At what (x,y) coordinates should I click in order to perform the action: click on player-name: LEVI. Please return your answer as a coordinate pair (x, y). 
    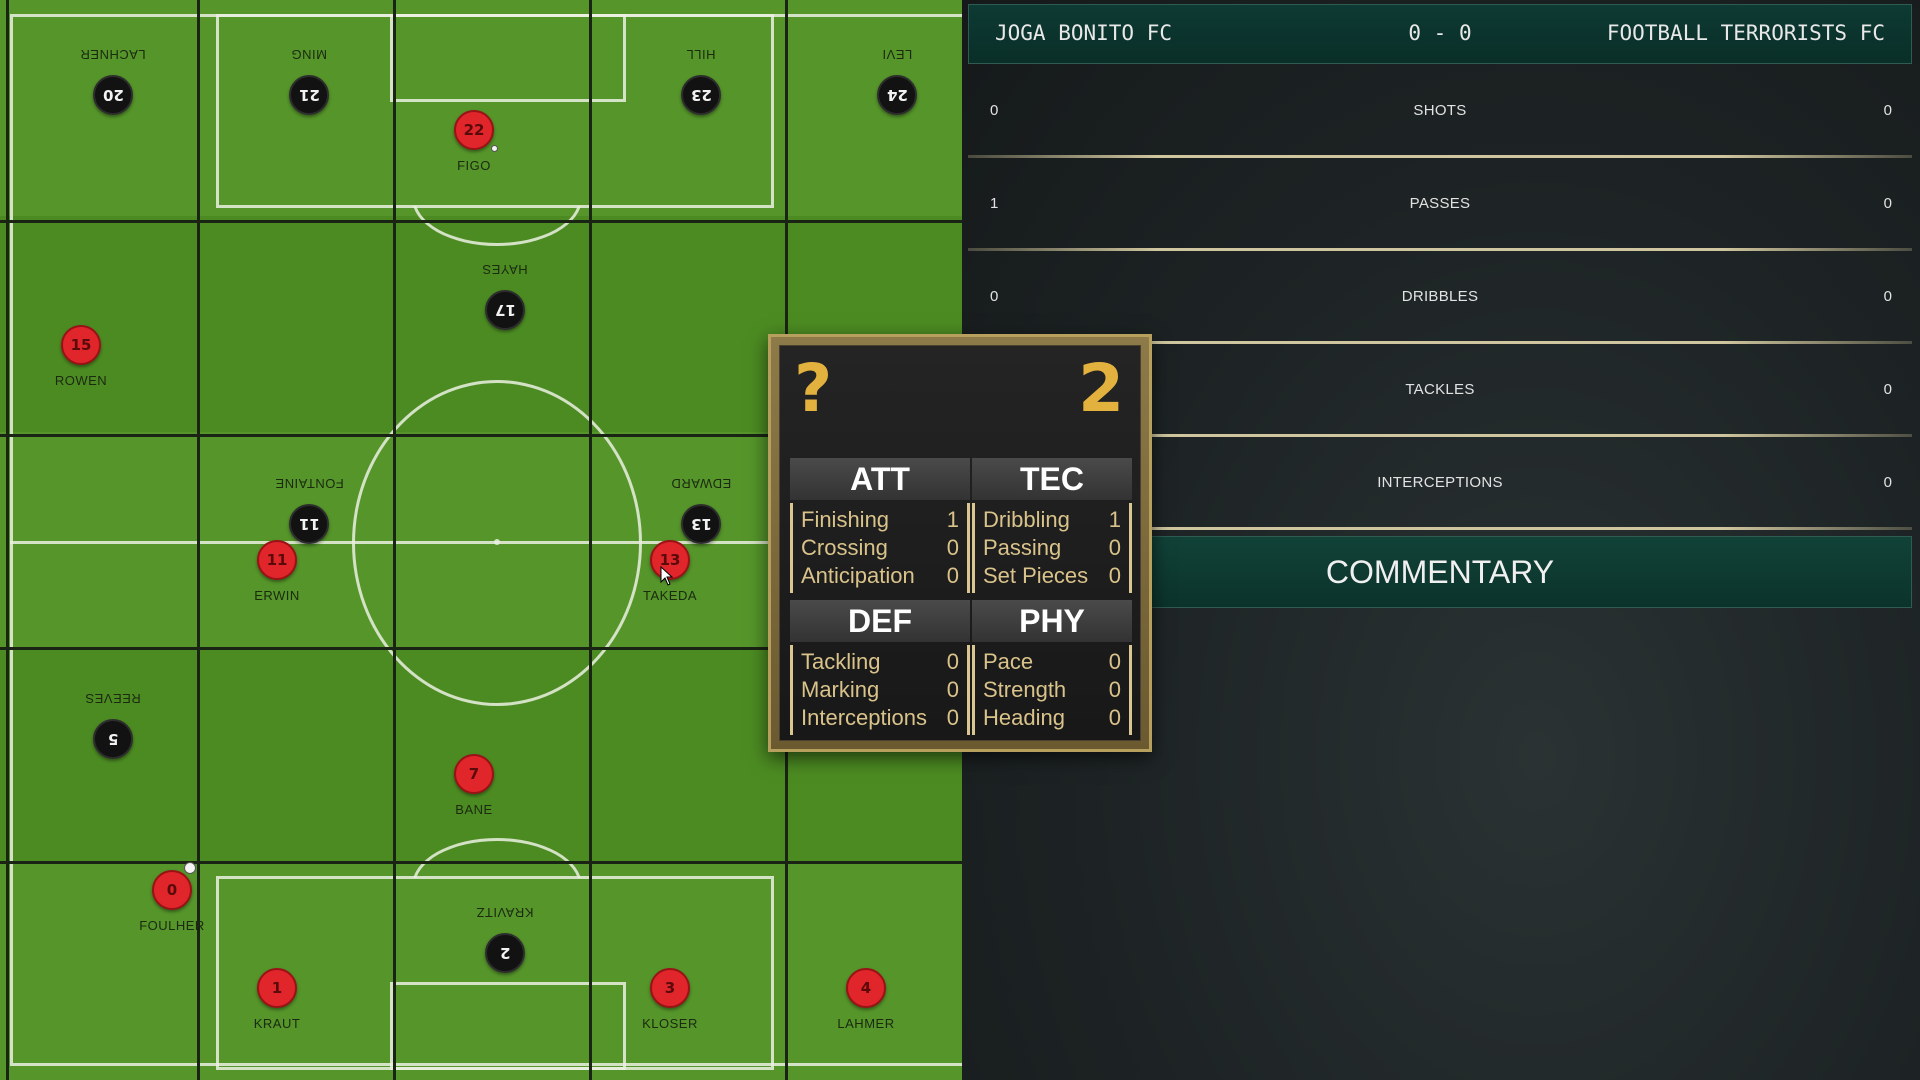
    Looking at the image, I should click on (897, 54).